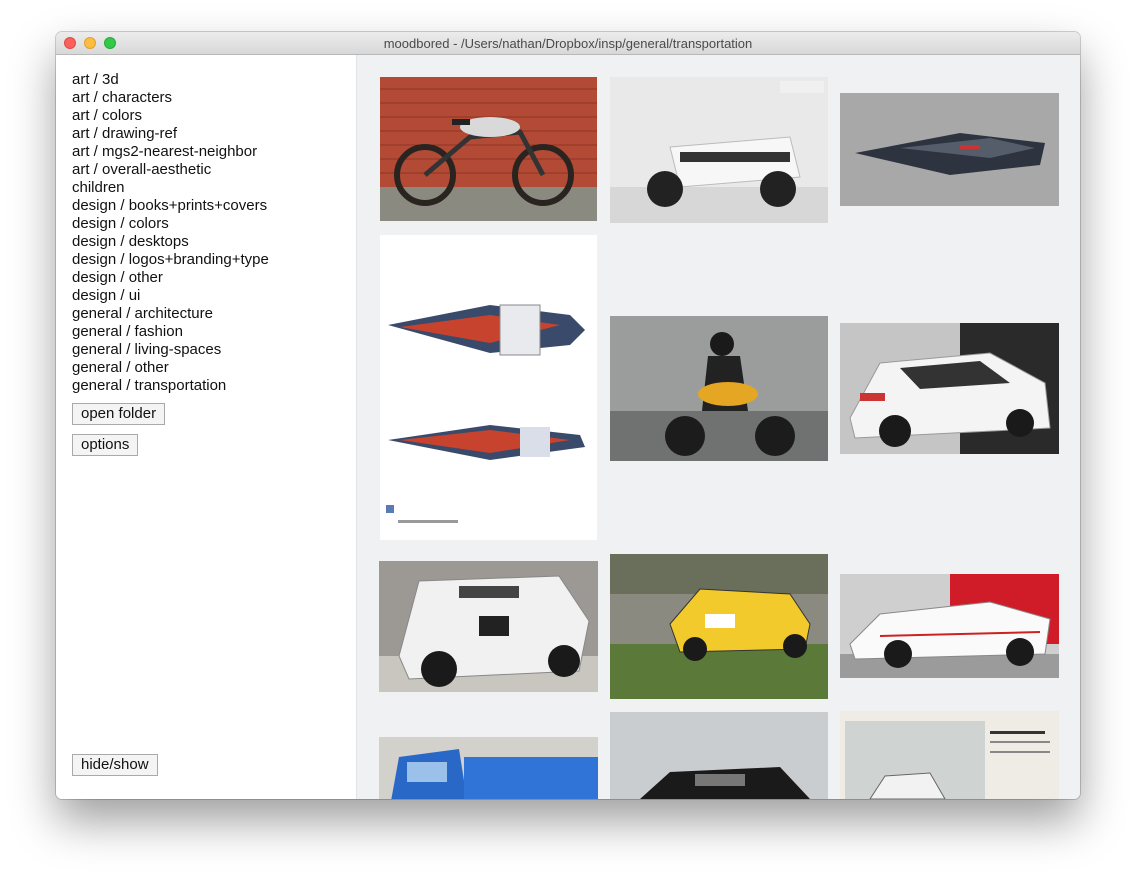 The image size is (1136, 880). I want to click on gallery-image-white-toyota-rally-car-front, so click(949, 388).